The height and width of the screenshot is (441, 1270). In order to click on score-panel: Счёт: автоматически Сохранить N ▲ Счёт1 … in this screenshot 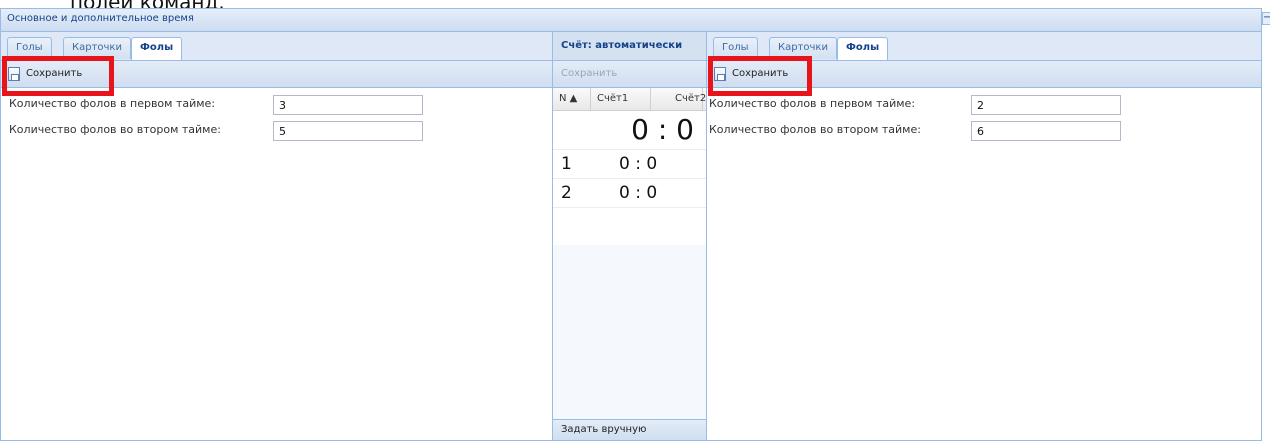, I will do `click(630, 236)`.